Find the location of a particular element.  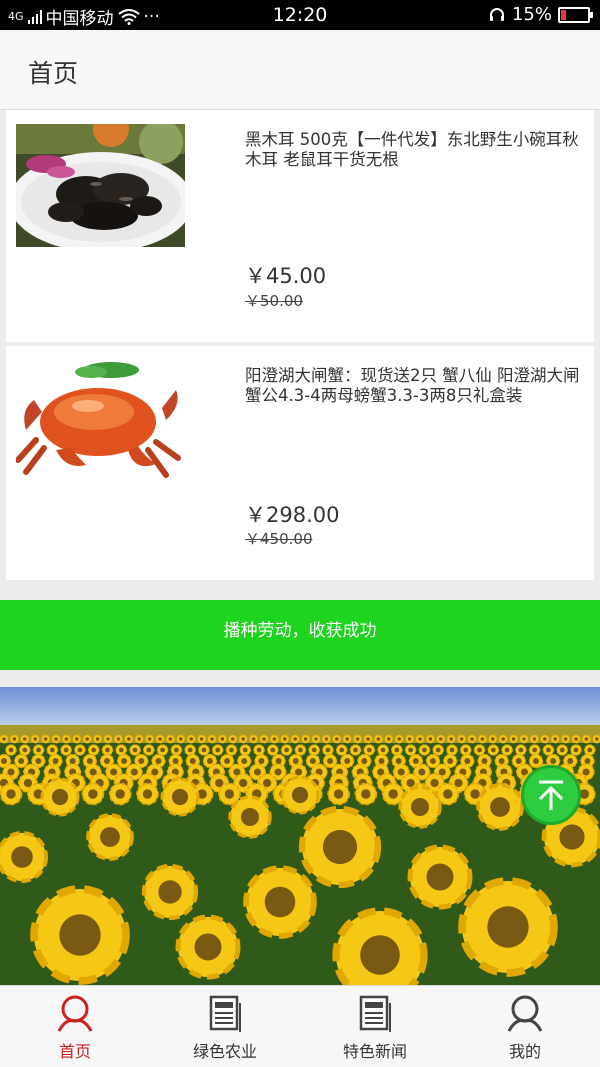

tab-mine: 我的 is located at coordinates (525, 1026).